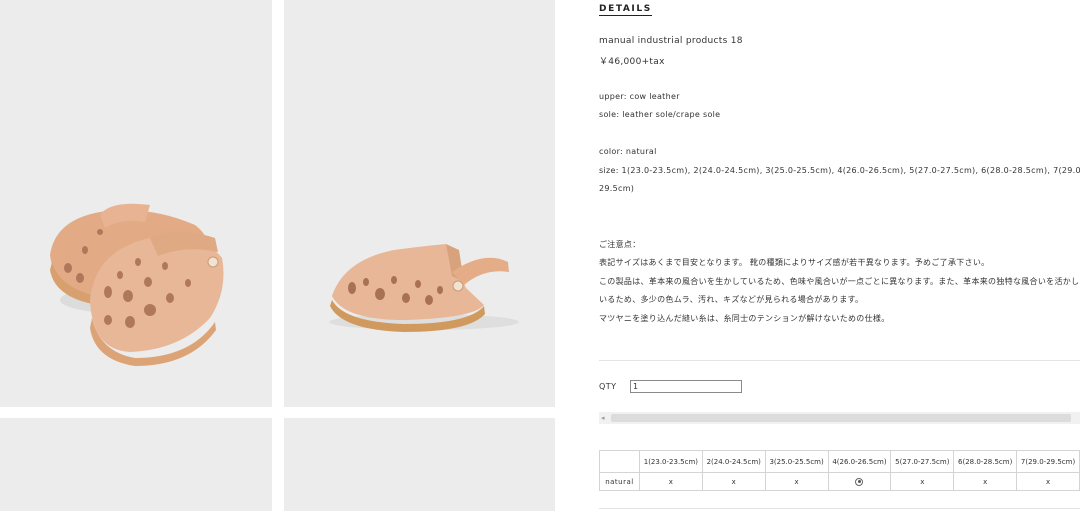 This screenshot has height=511, width=1080. Describe the element at coordinates (619, 461) in the screenshot. I see `table-corner-cell` at that location.